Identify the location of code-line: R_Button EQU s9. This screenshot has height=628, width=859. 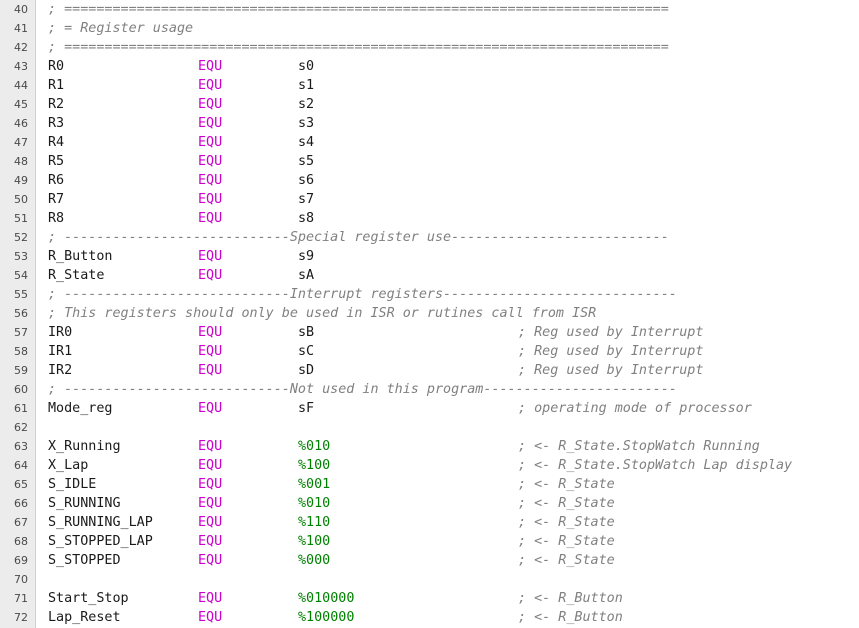
(447, 256).